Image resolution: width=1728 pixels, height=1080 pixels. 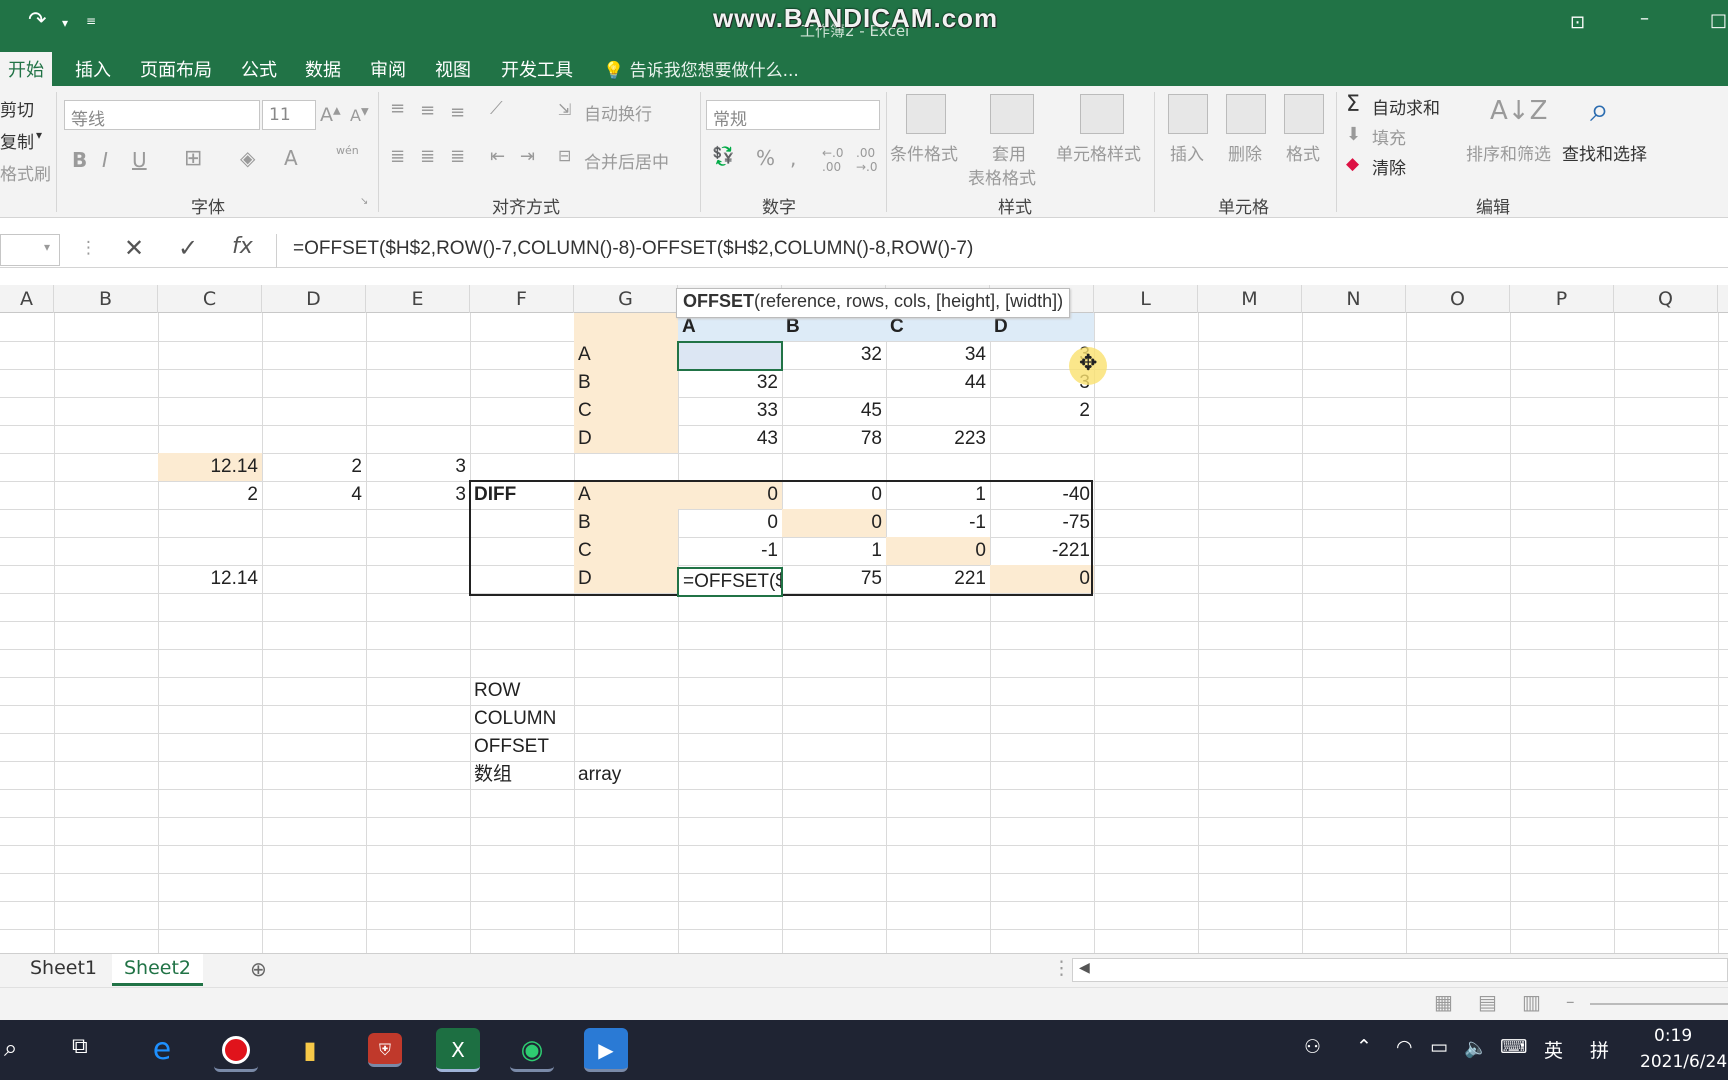 I want to click on page-break-view-icon: ▥, so click(x=1531, y=1002).